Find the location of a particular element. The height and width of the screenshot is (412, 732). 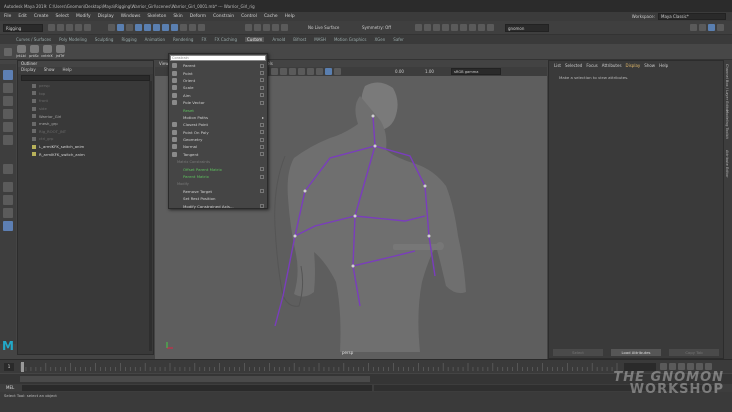

light-editor-icon is located at coordinates (463, 27).